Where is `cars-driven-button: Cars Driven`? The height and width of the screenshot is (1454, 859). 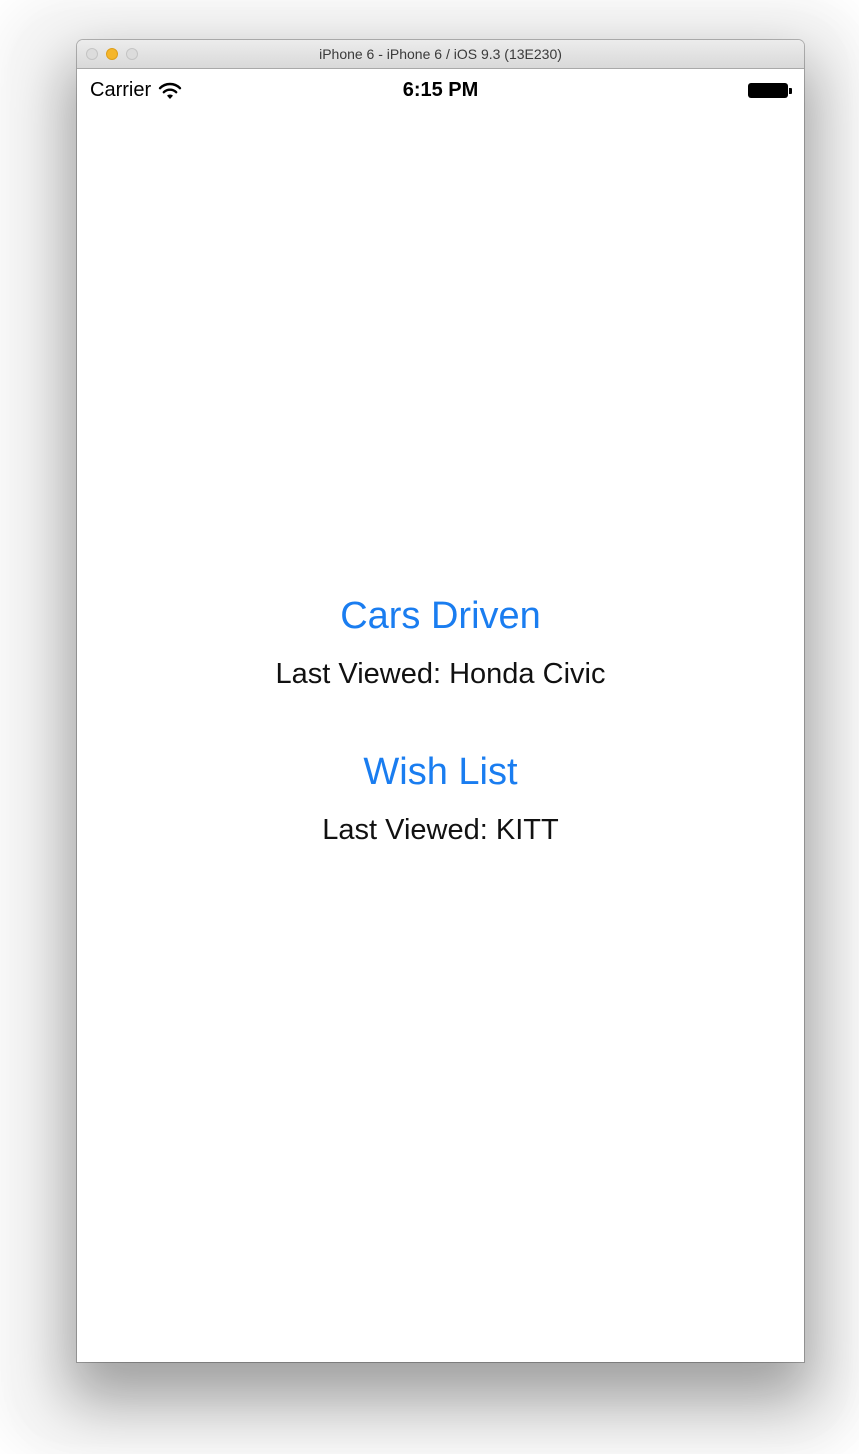 cars-driven-button: Cars Driven is located at coordinates (440, 616).